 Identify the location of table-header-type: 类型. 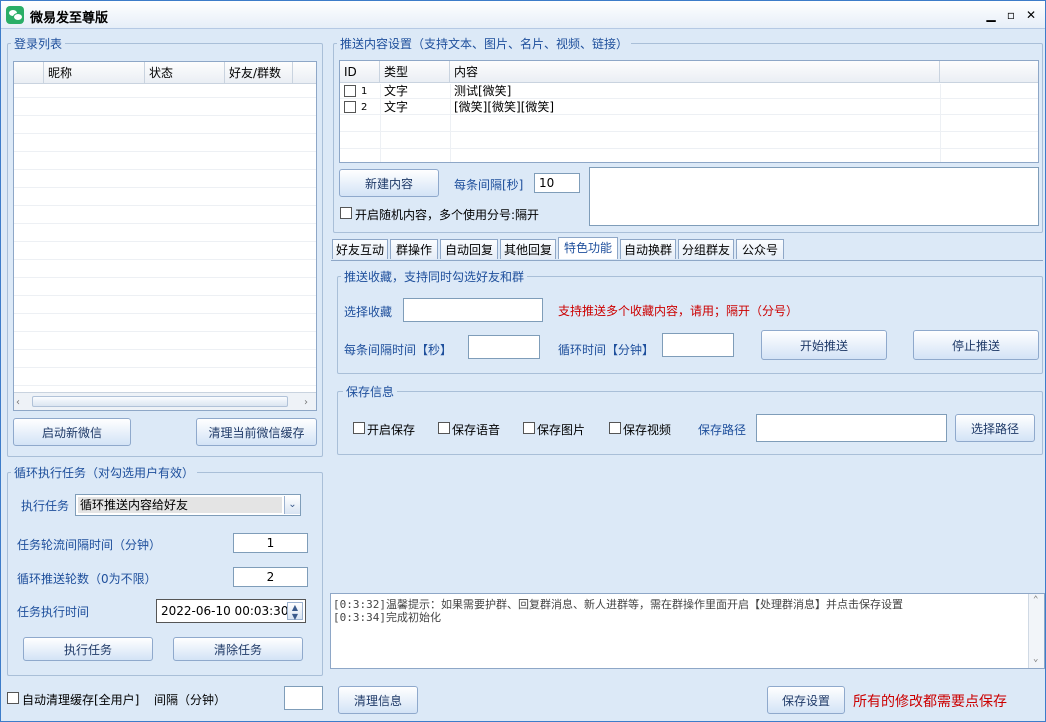
(415, 72).